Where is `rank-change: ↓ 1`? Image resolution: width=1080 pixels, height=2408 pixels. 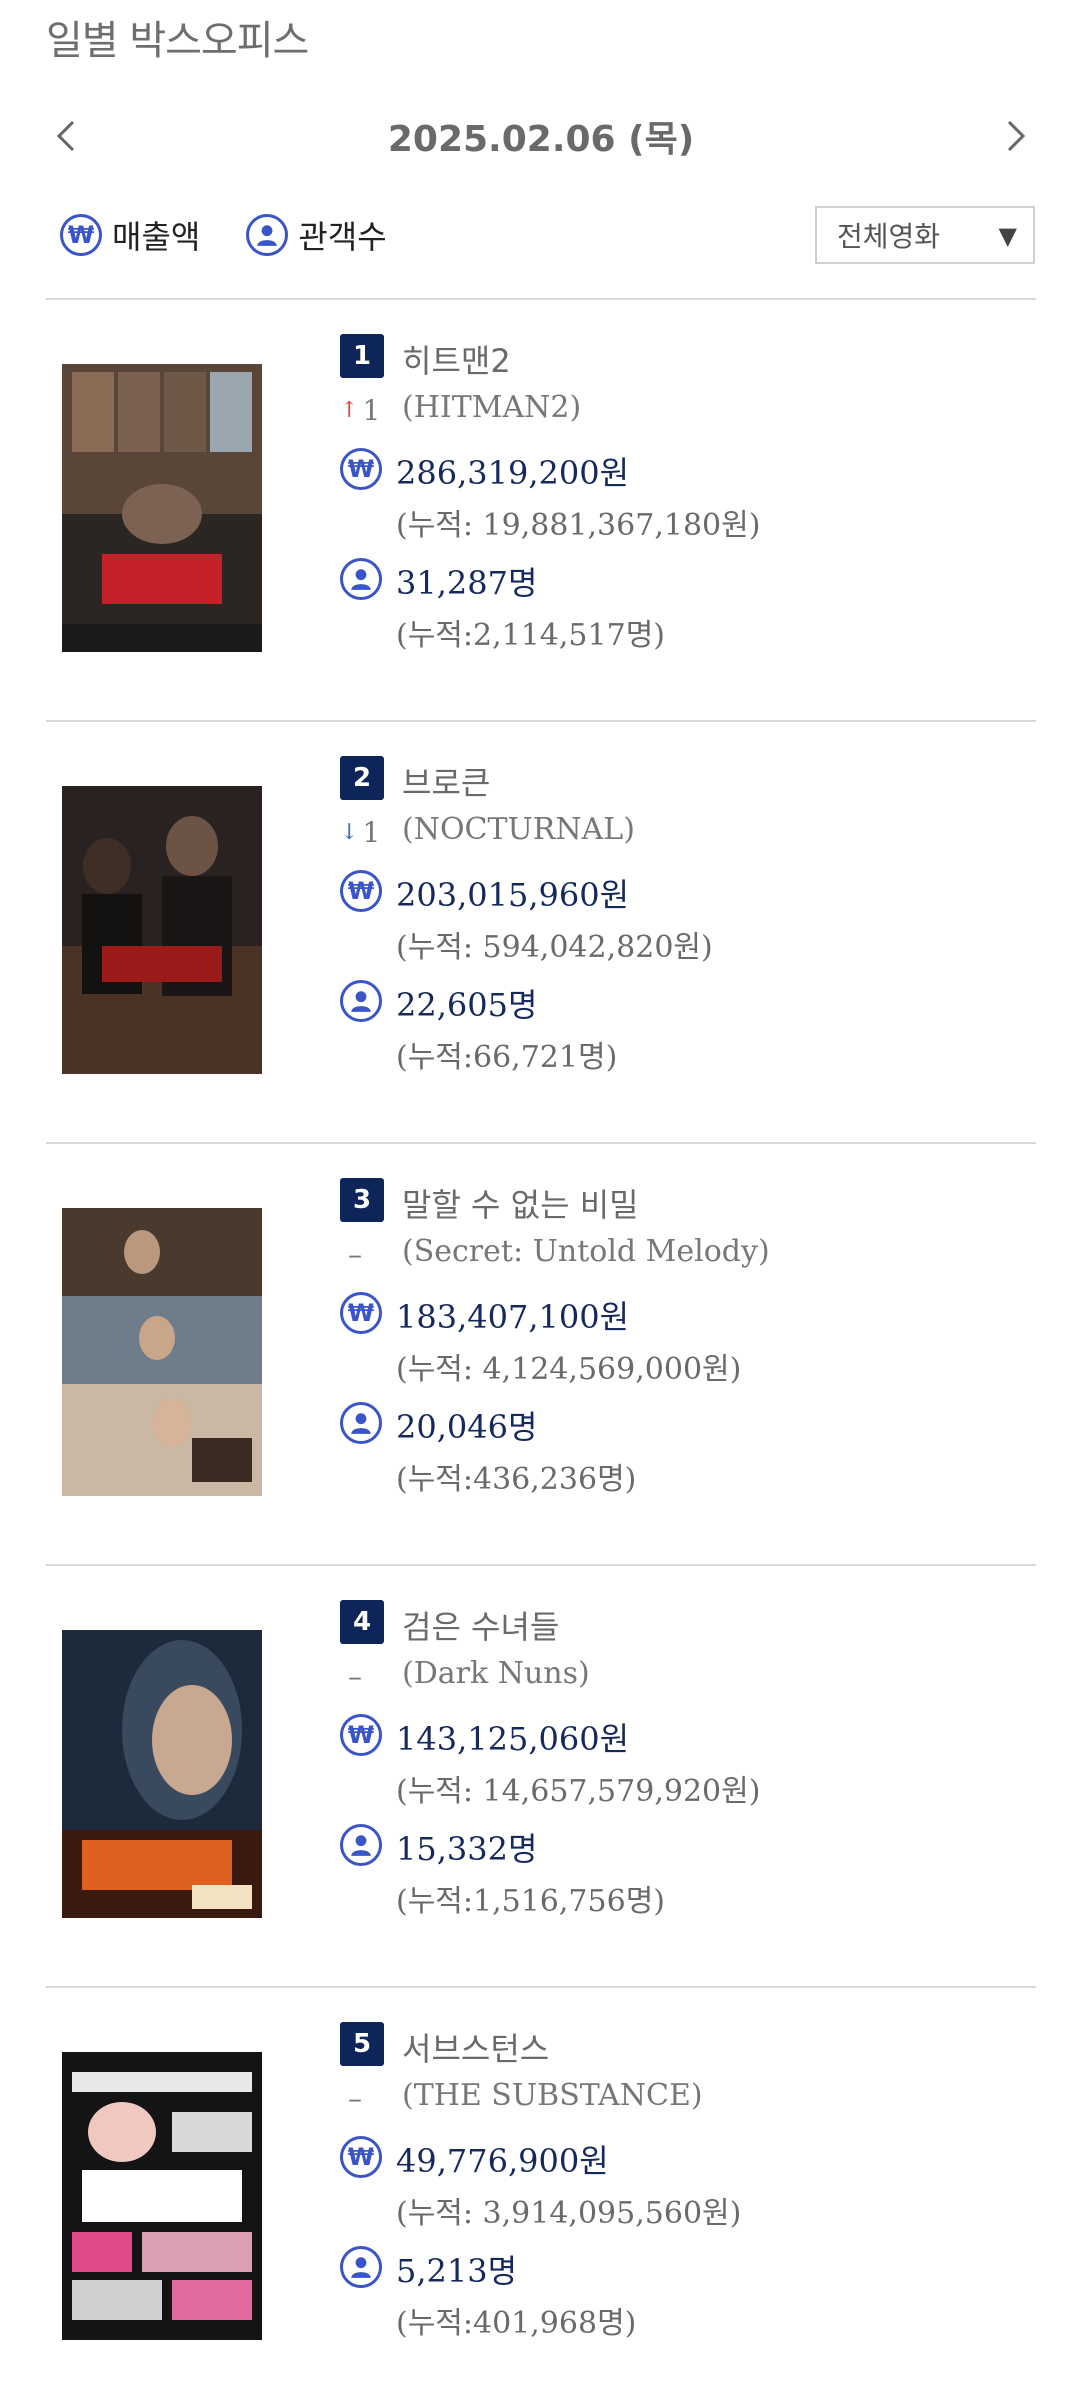 rank-change: ↓ 1 is located at coordinates (365, 832).